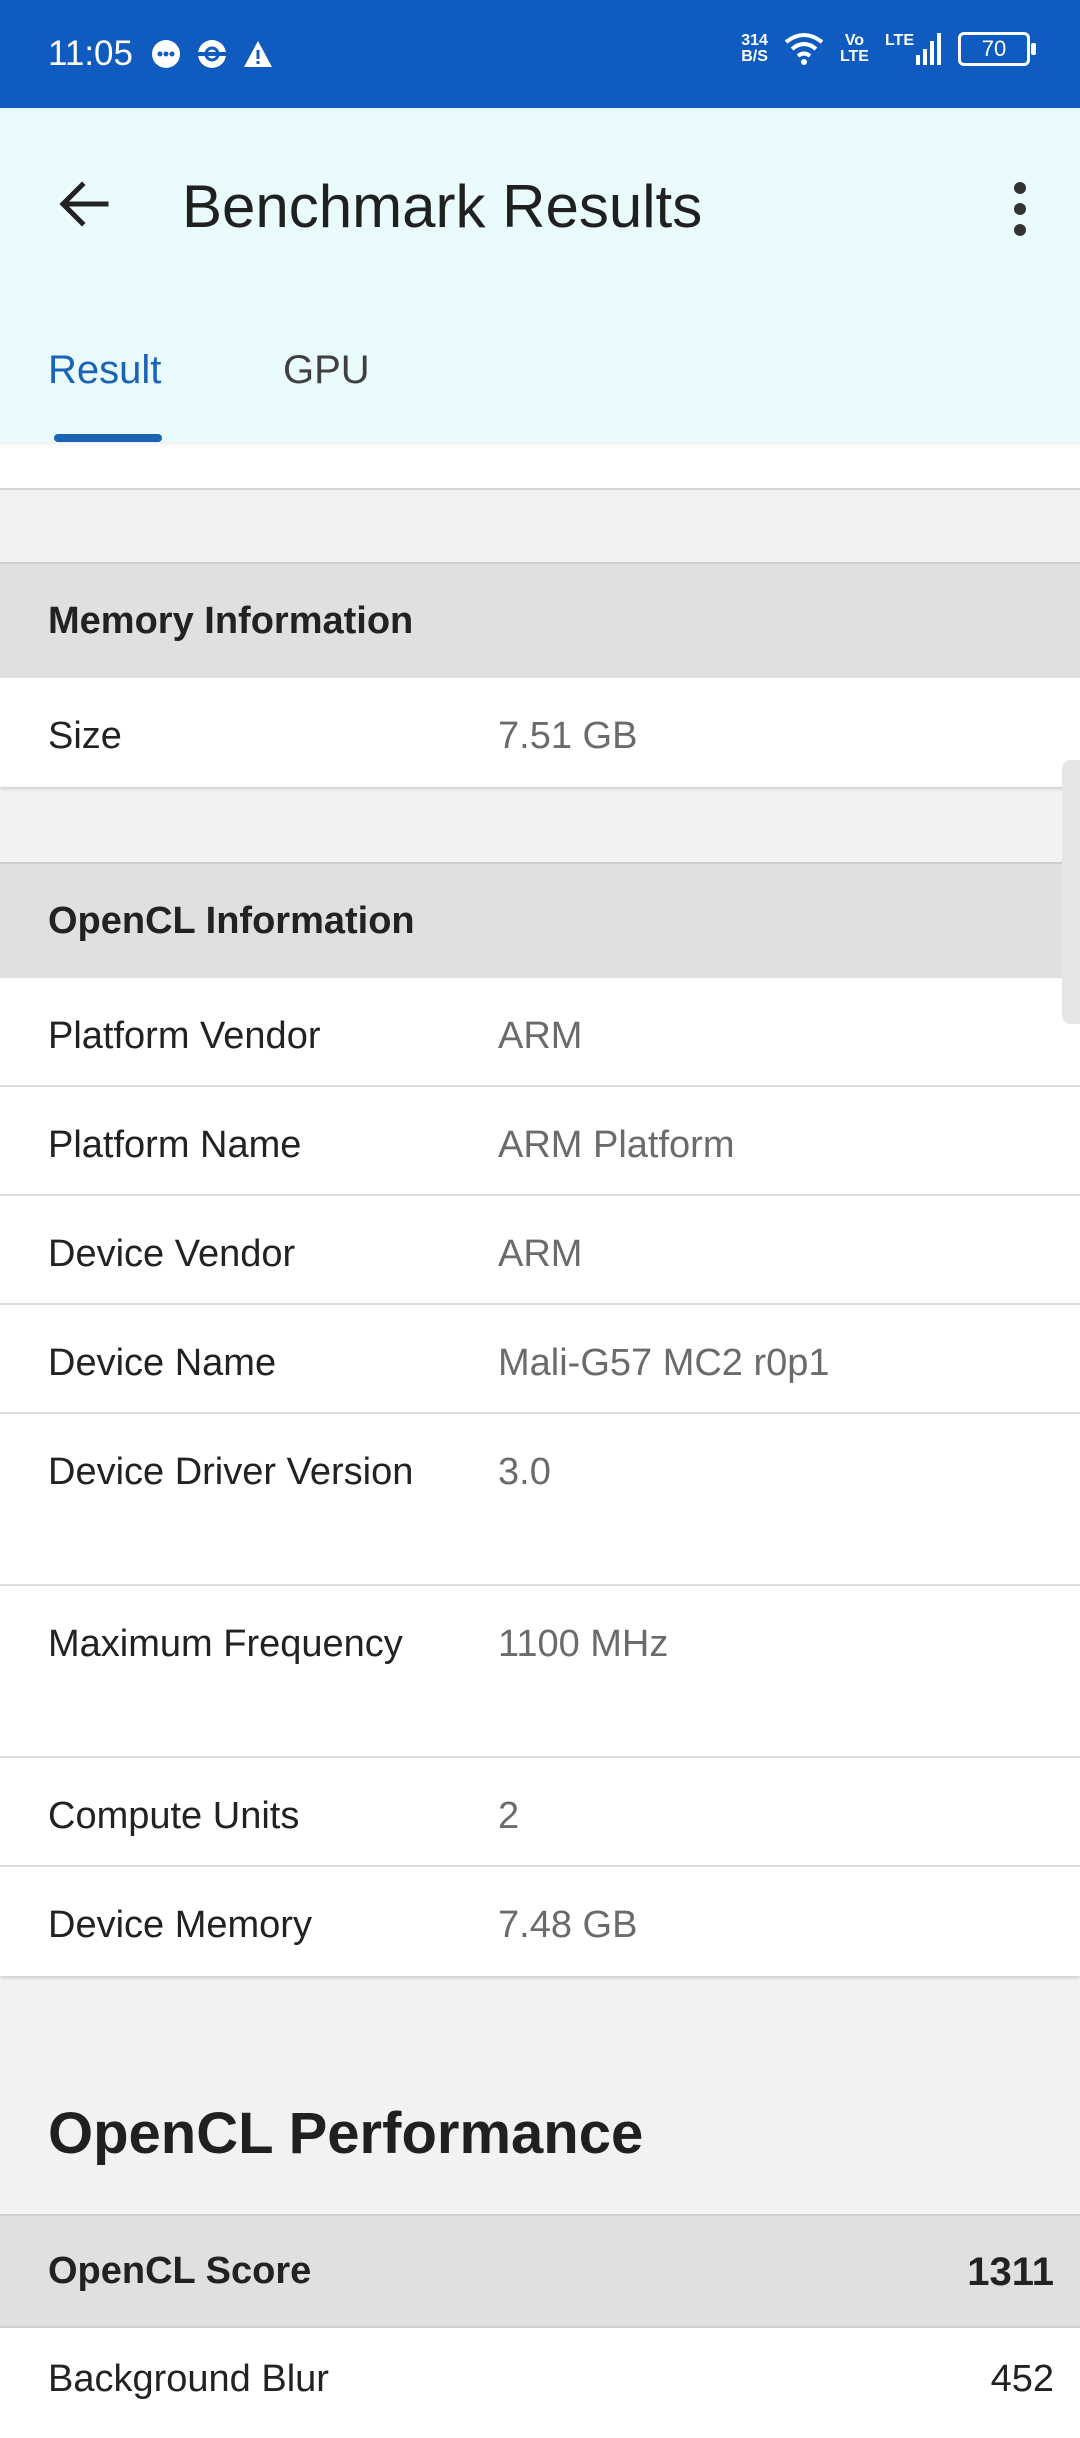 This screenshot has width=1080, height=2438. Describe the element at coordinates (509, 1816) in the screenshot. I see `row-value: 2` at that location.